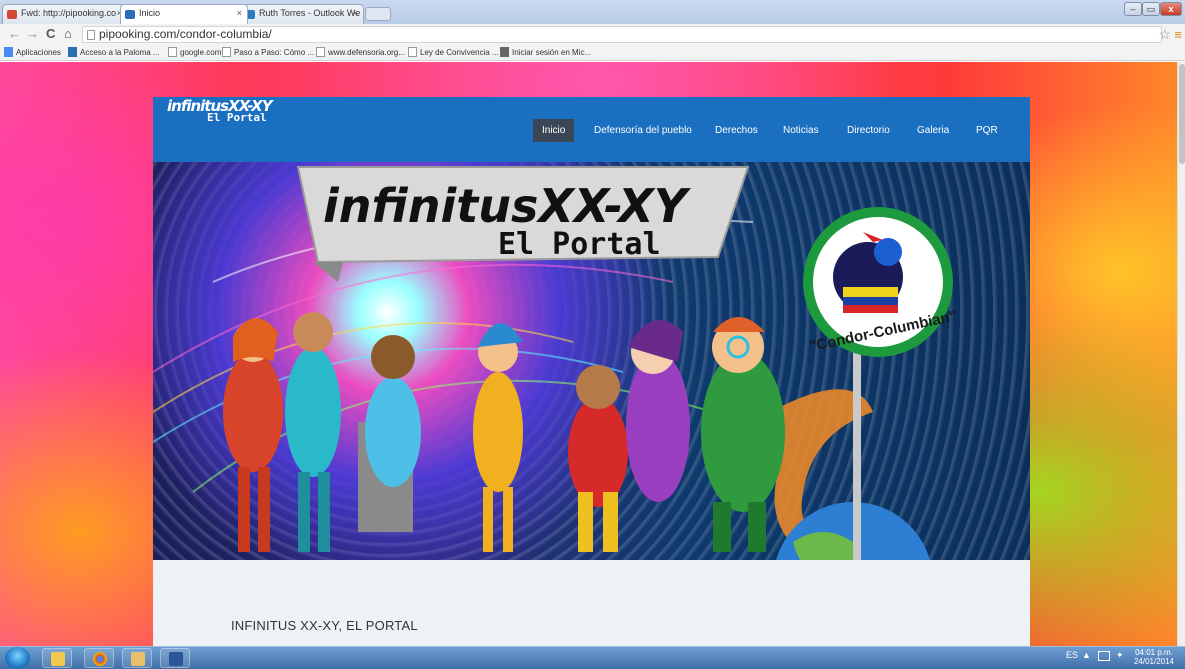 The image size is (1185, 669). I want to click on bookmark-label: google.com, so click(201, 52).